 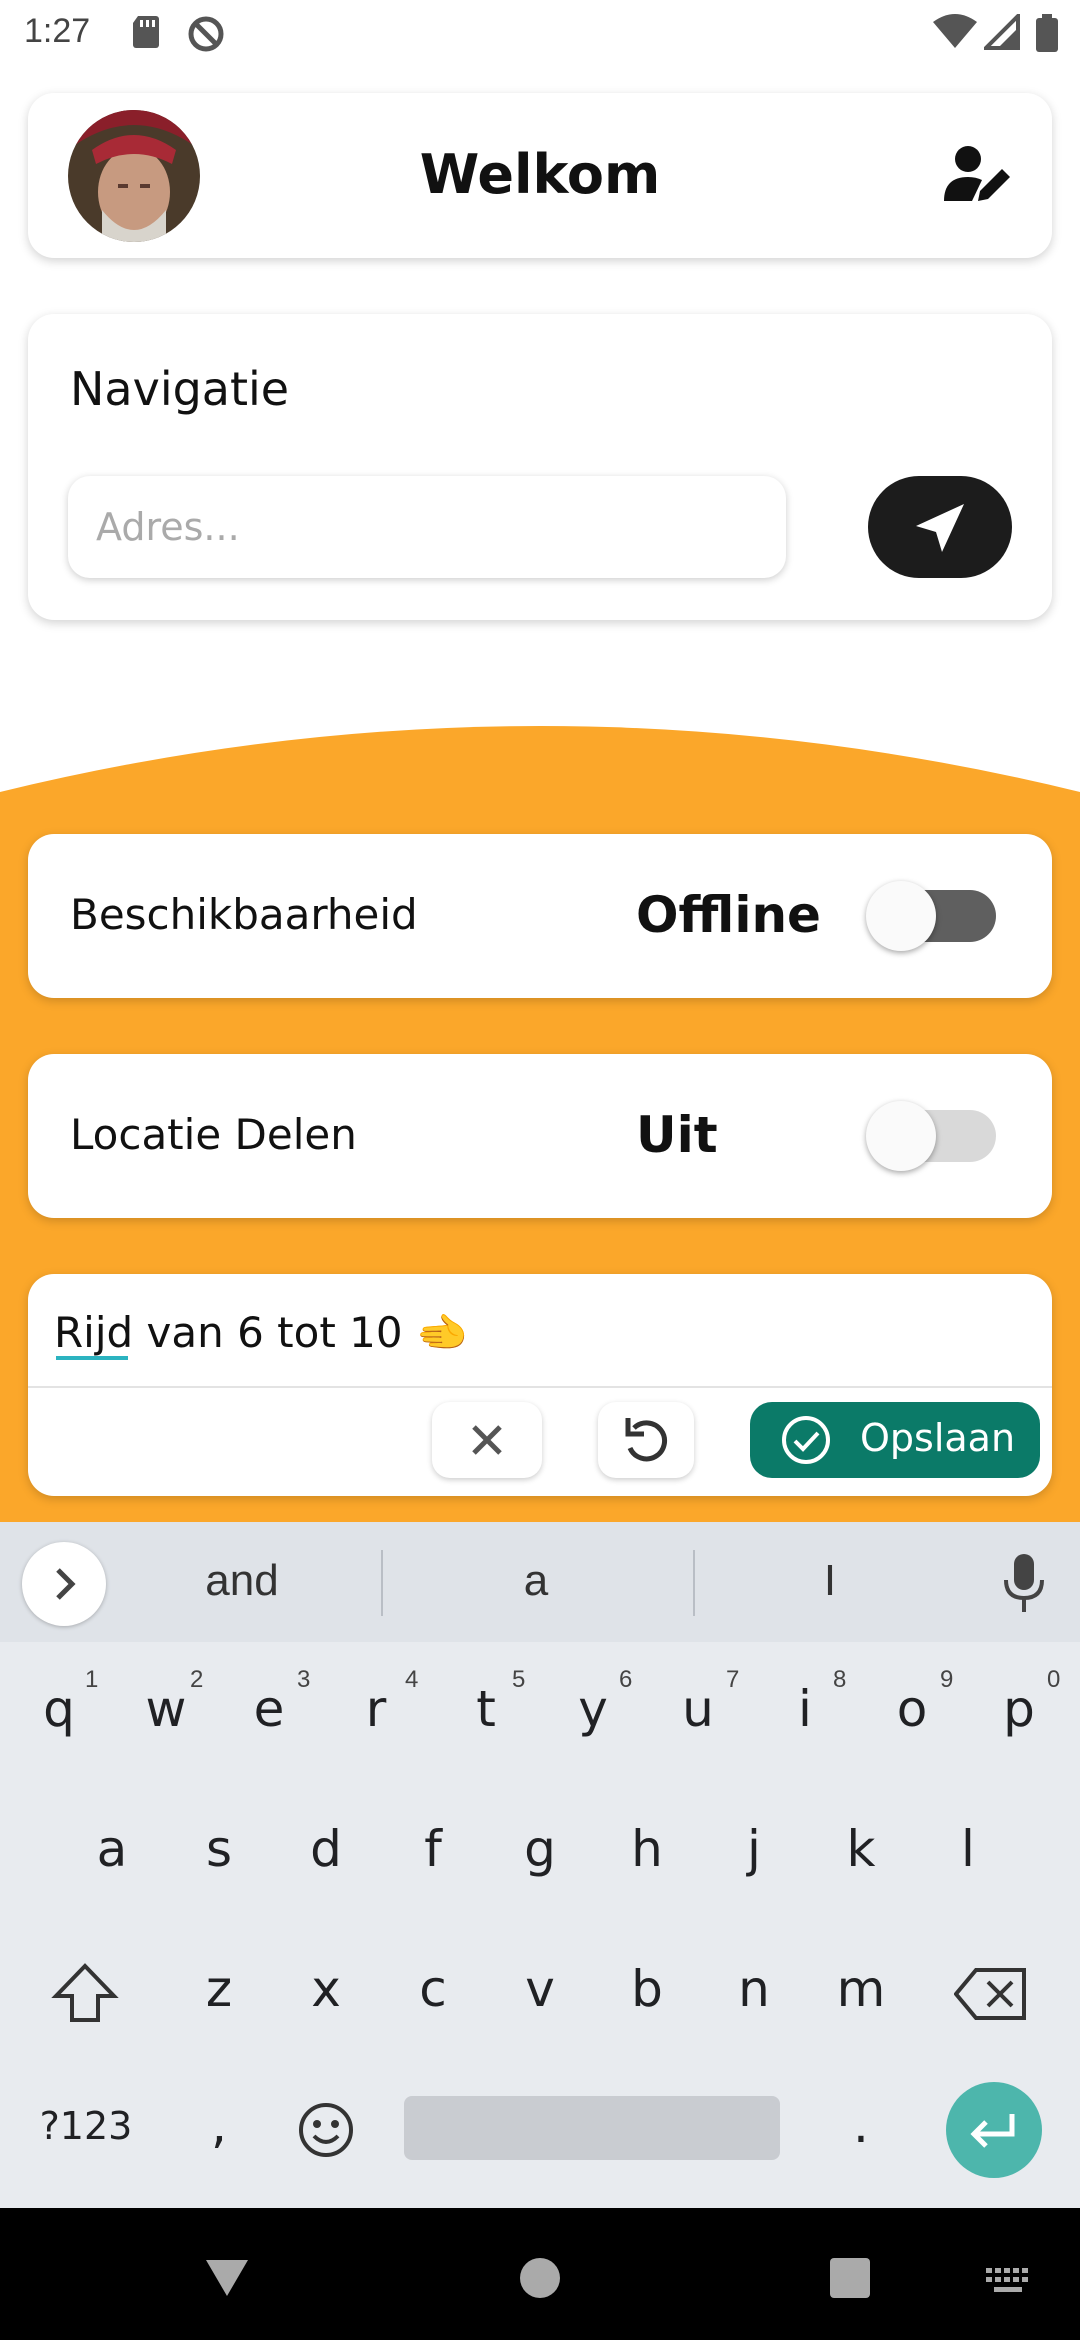 I want to click on key-period: ., so click(x=861, y=2125).